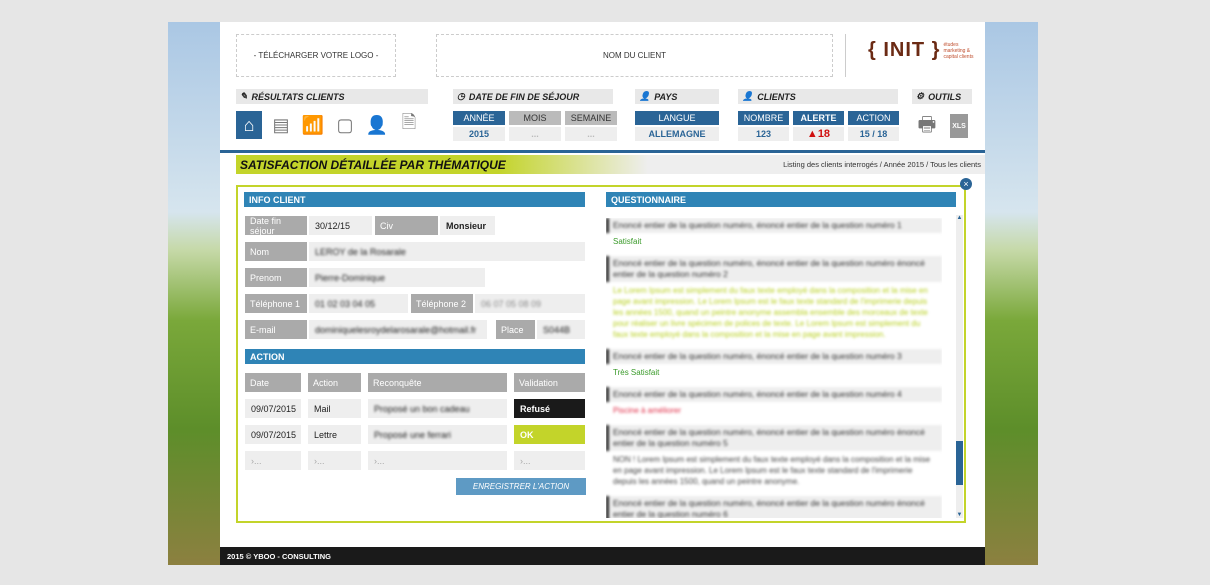 The width and height of the screenshot is (1210, 585). I want to click on civ-field: Monsieur, so click(467, 225).